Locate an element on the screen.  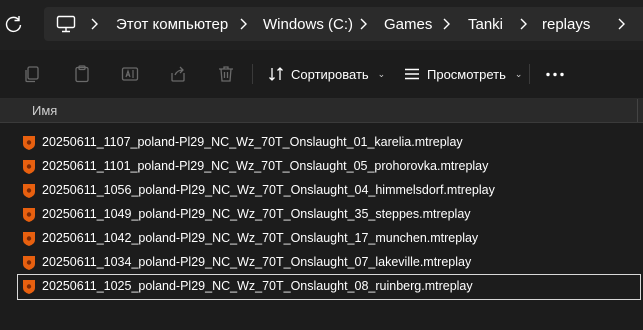
share-icon is located at coordinates (178, 74).